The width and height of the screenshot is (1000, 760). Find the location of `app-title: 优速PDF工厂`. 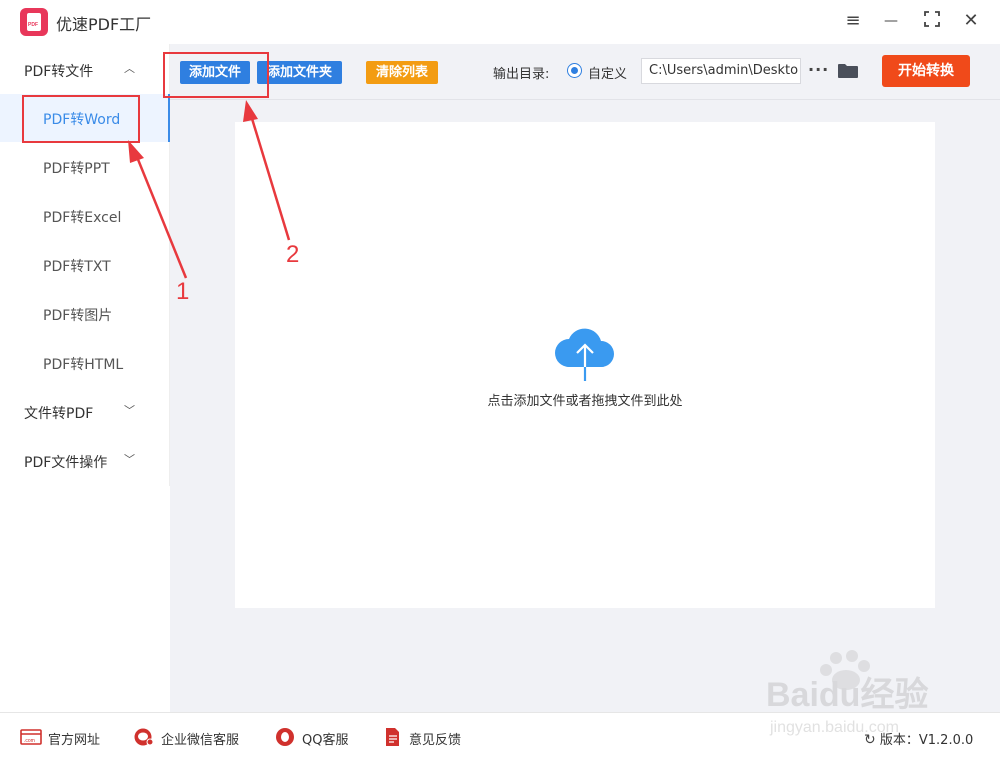

app-title: 优速PDF工厂 is located at coordinates (104, 24).